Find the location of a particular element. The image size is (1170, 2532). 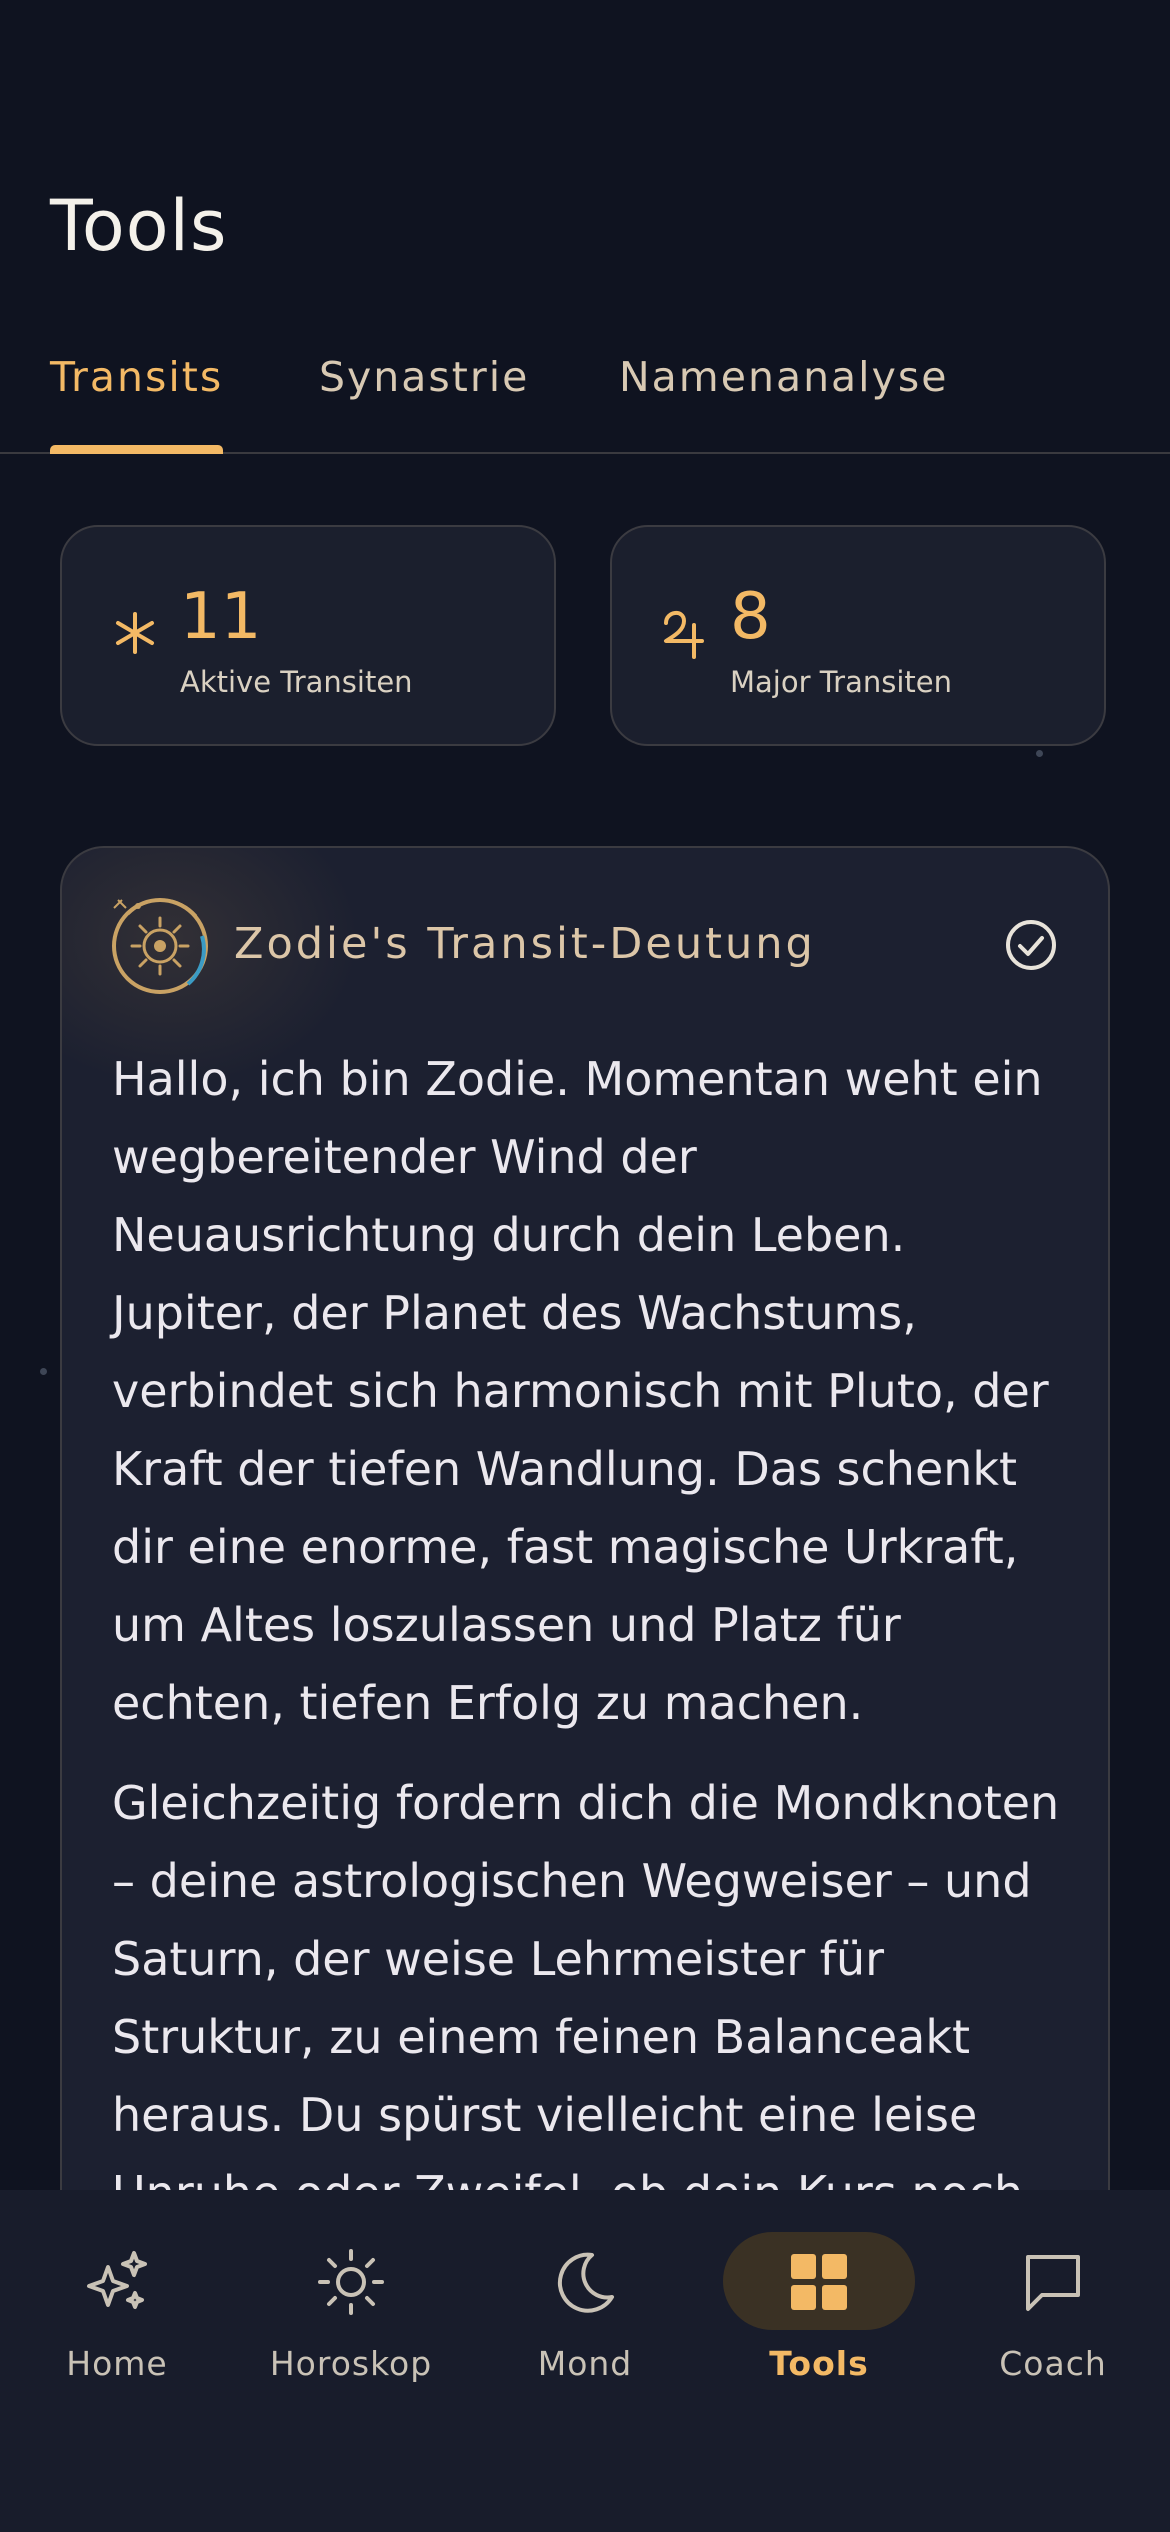

stat-value: 11 is located at coordinates (221, 617).